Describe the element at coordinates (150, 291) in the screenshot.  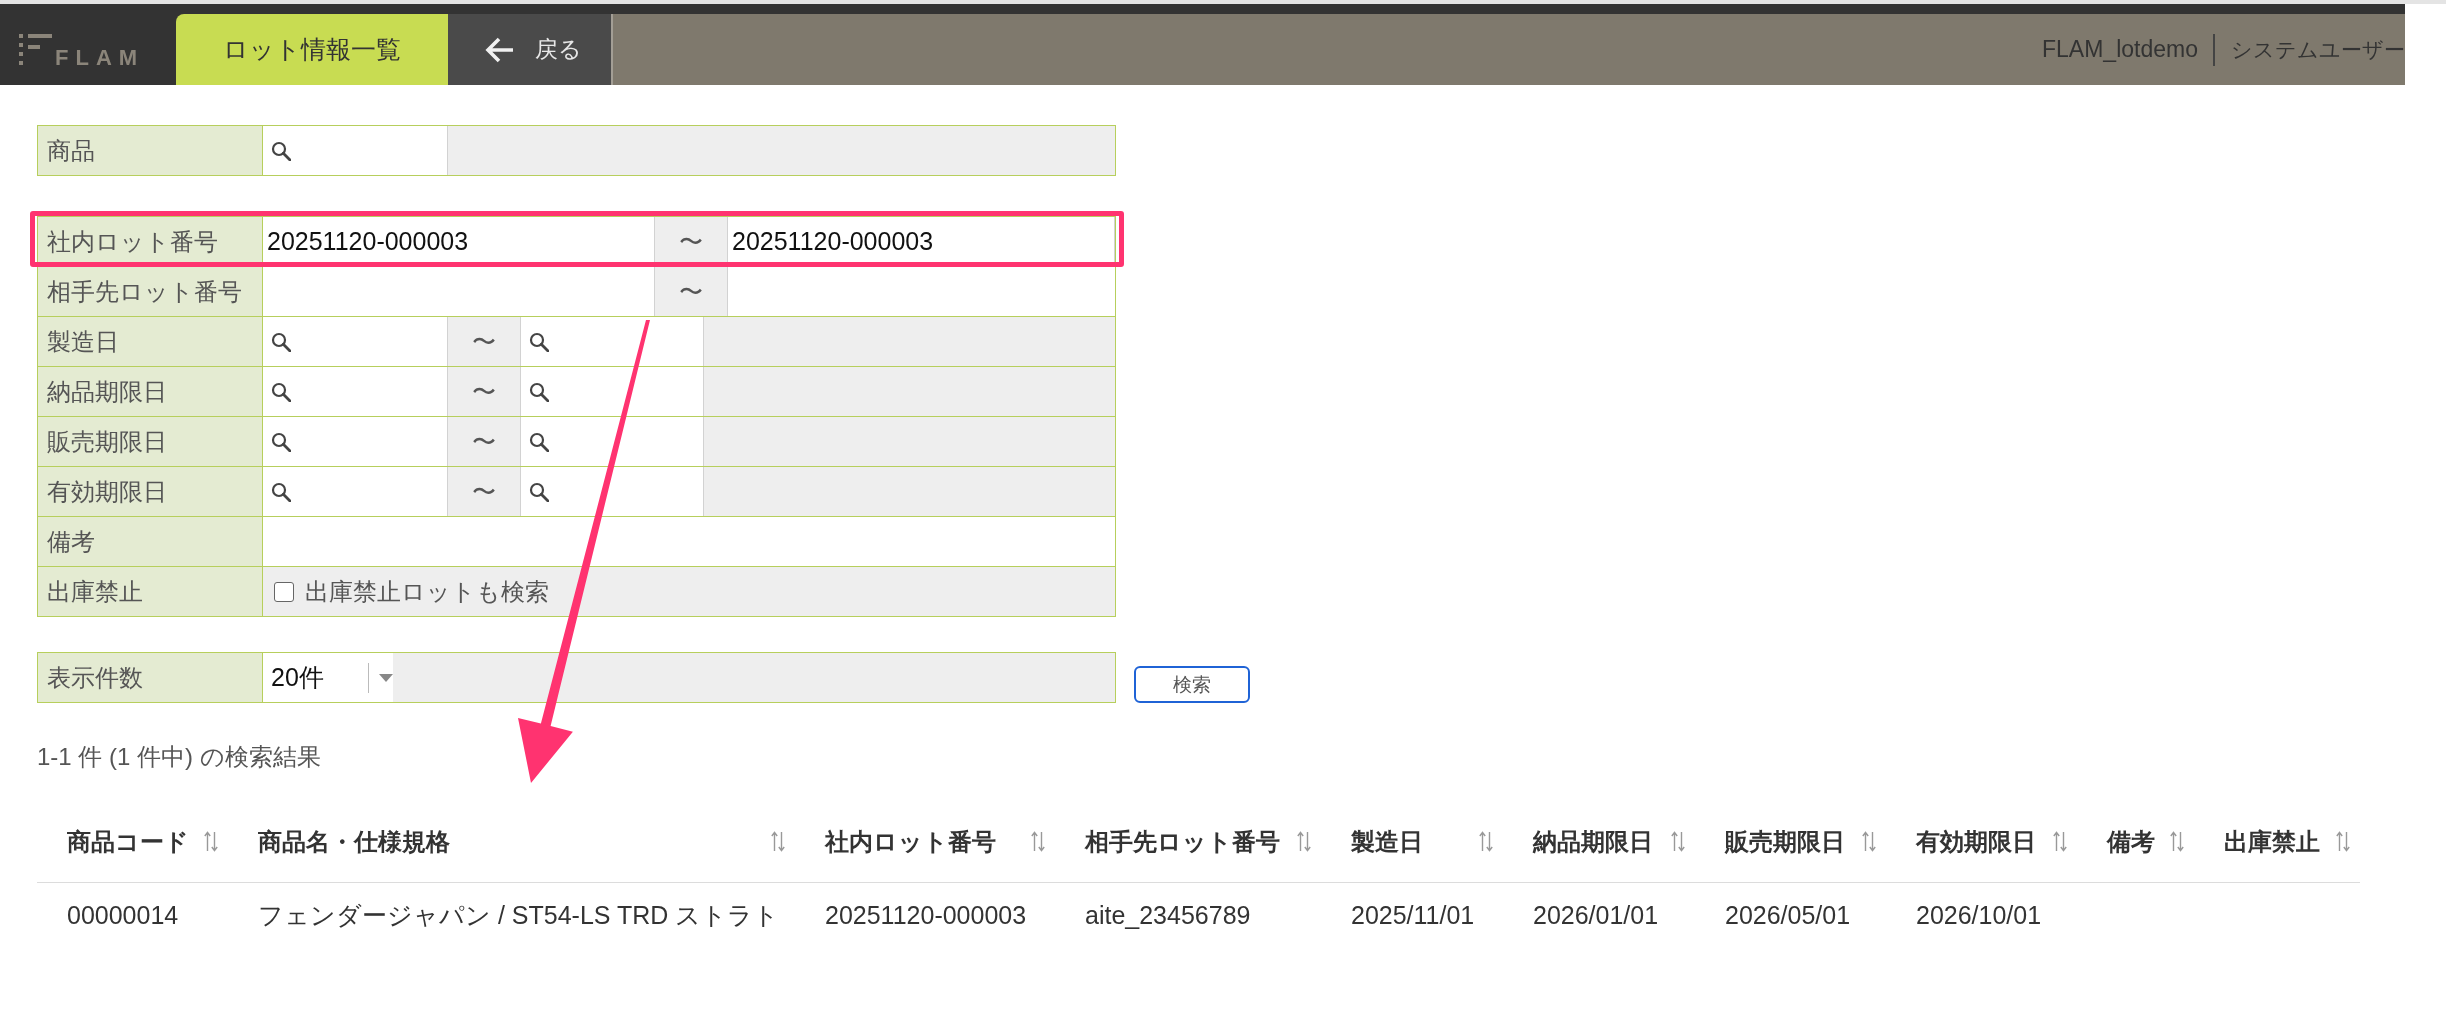
I see `field-label: 相手先ロット番号` at that location.